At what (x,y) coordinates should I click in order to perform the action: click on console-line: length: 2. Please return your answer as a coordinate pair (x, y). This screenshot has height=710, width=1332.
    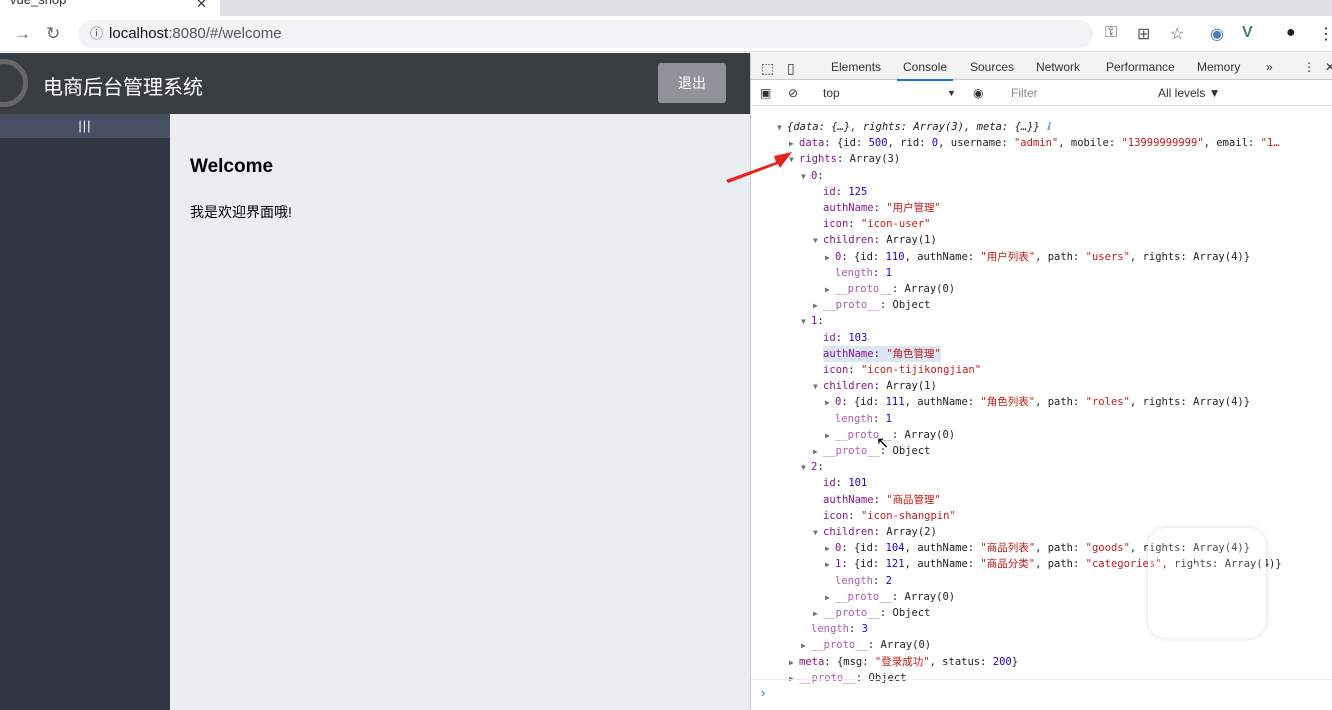
    Looking at the image, I should click on (863, 581).